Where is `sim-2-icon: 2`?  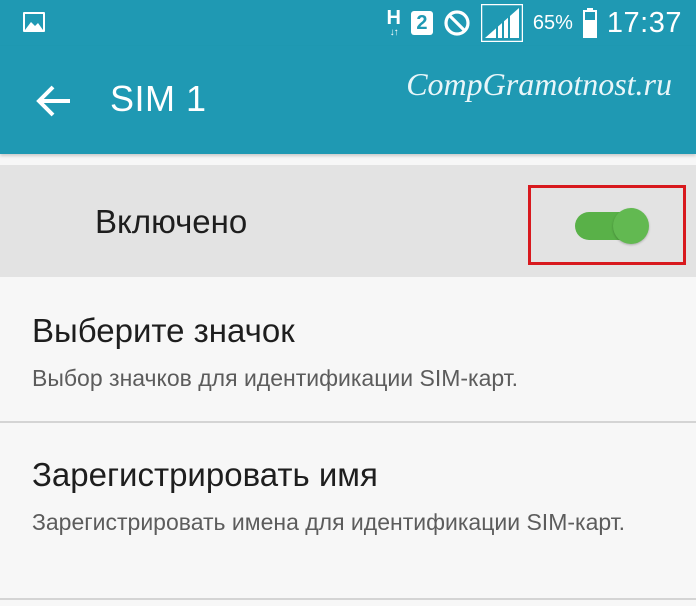 sim-2-icon: 2 is located at coordinates (421, 23).